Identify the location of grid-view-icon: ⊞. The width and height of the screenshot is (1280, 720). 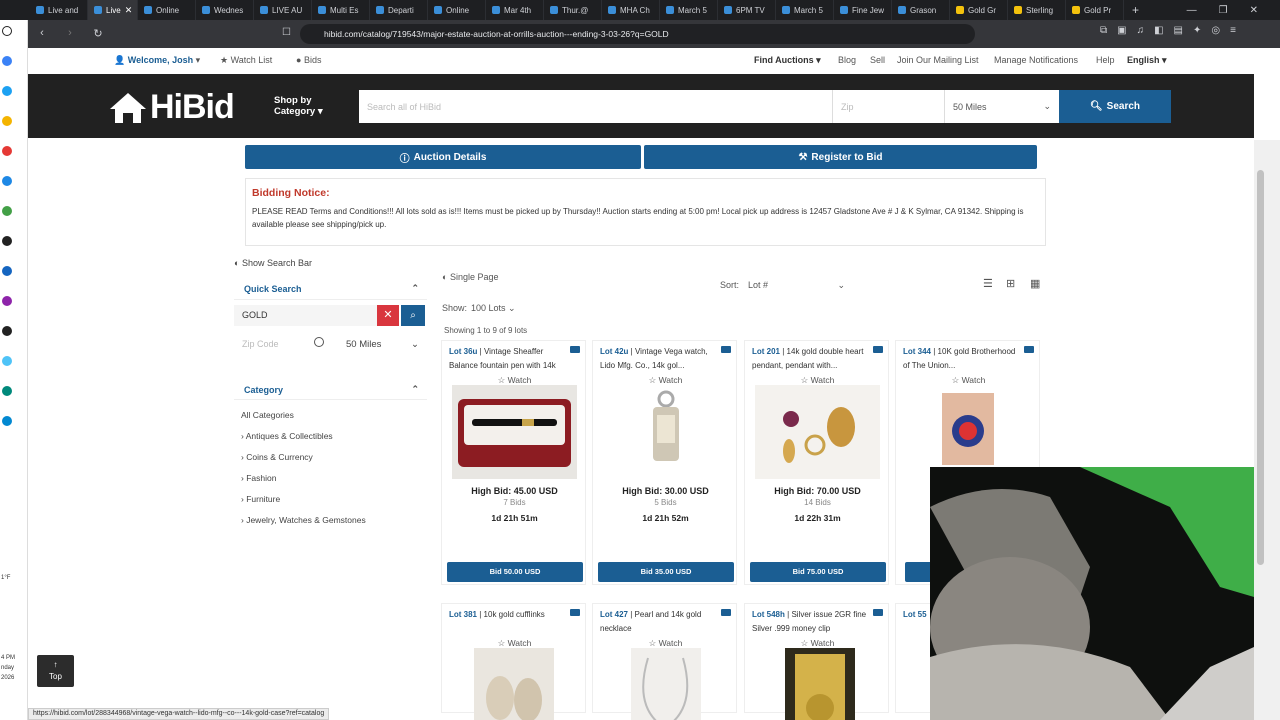
(1010, 283).